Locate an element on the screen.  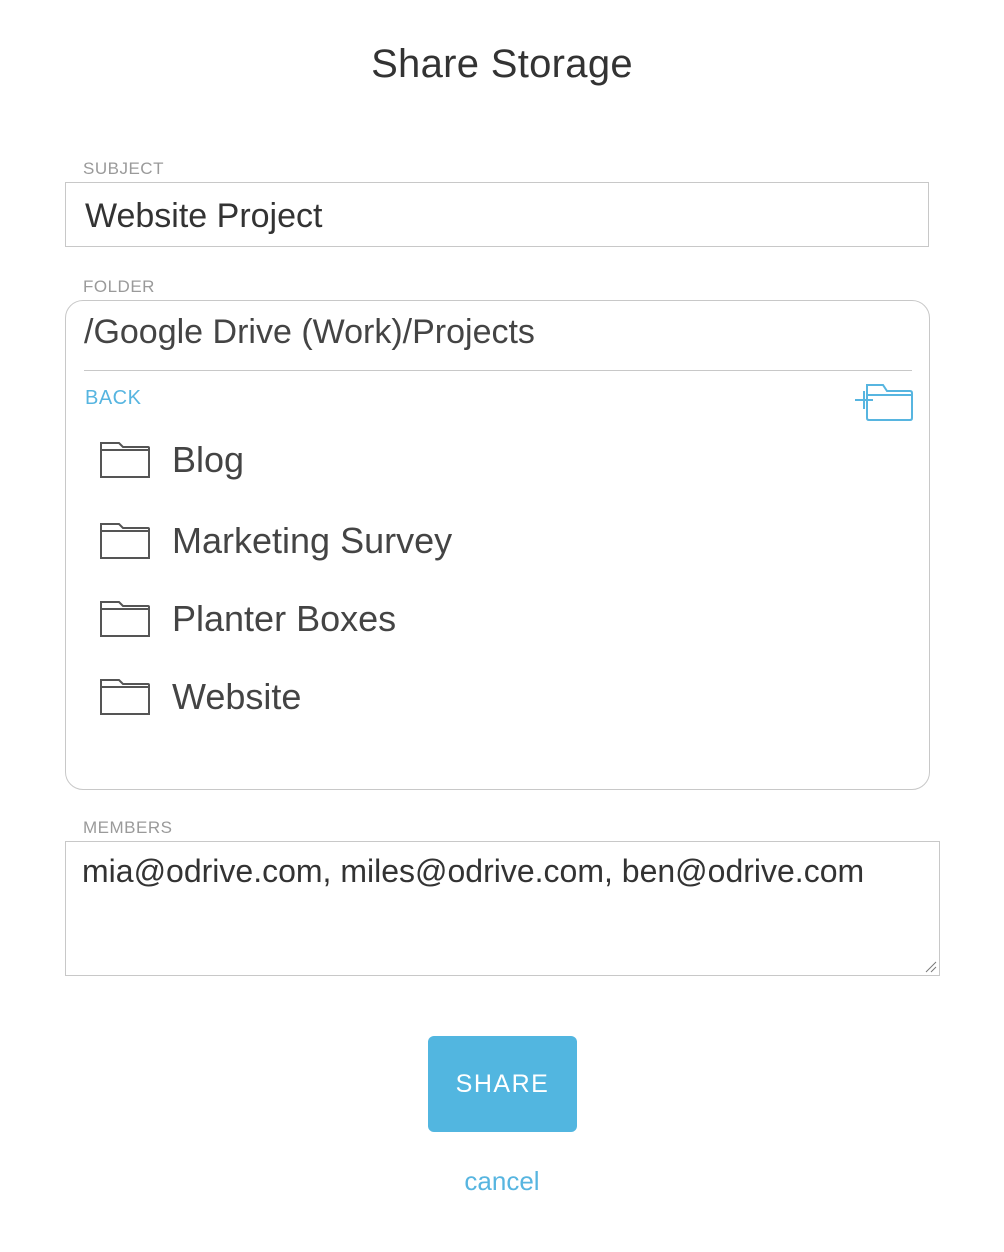
folder-item-website: Website is located at coordinates (449, 697).